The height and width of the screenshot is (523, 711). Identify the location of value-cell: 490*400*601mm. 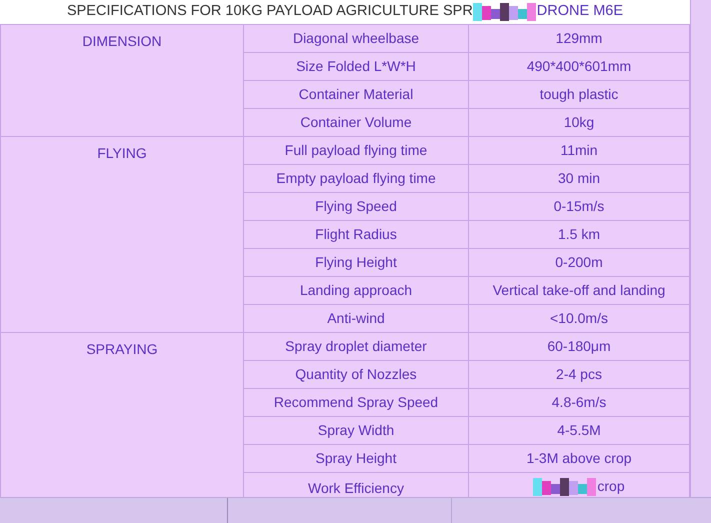
(579, 66).